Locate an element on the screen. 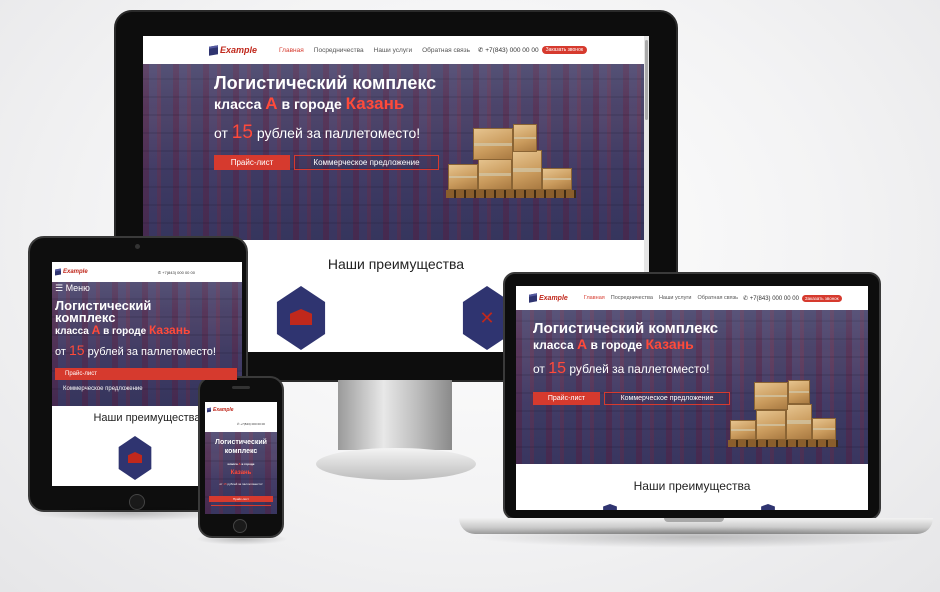  hamburger-icon: ☰ is located at coordinates (60, 288).